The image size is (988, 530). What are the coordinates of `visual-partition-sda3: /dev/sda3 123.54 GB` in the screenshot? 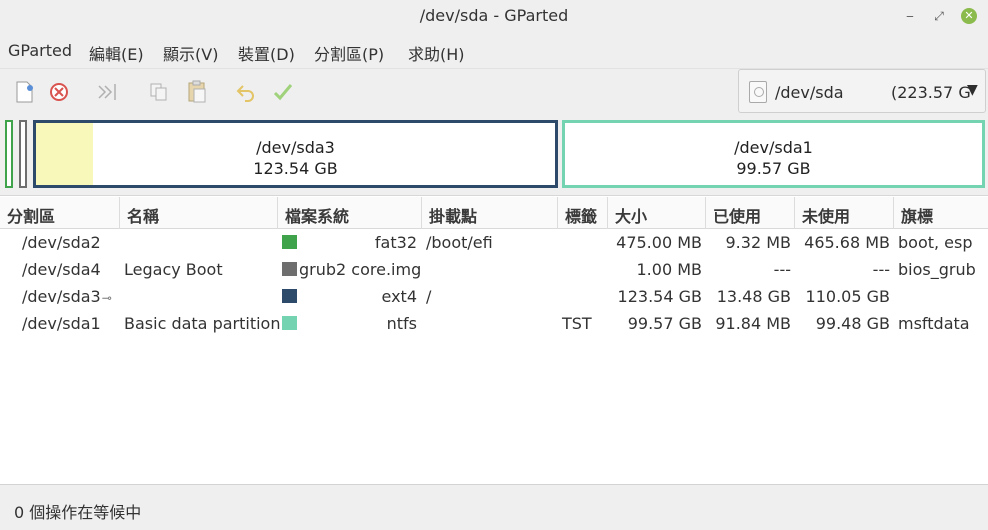 It's located at (295, 154).